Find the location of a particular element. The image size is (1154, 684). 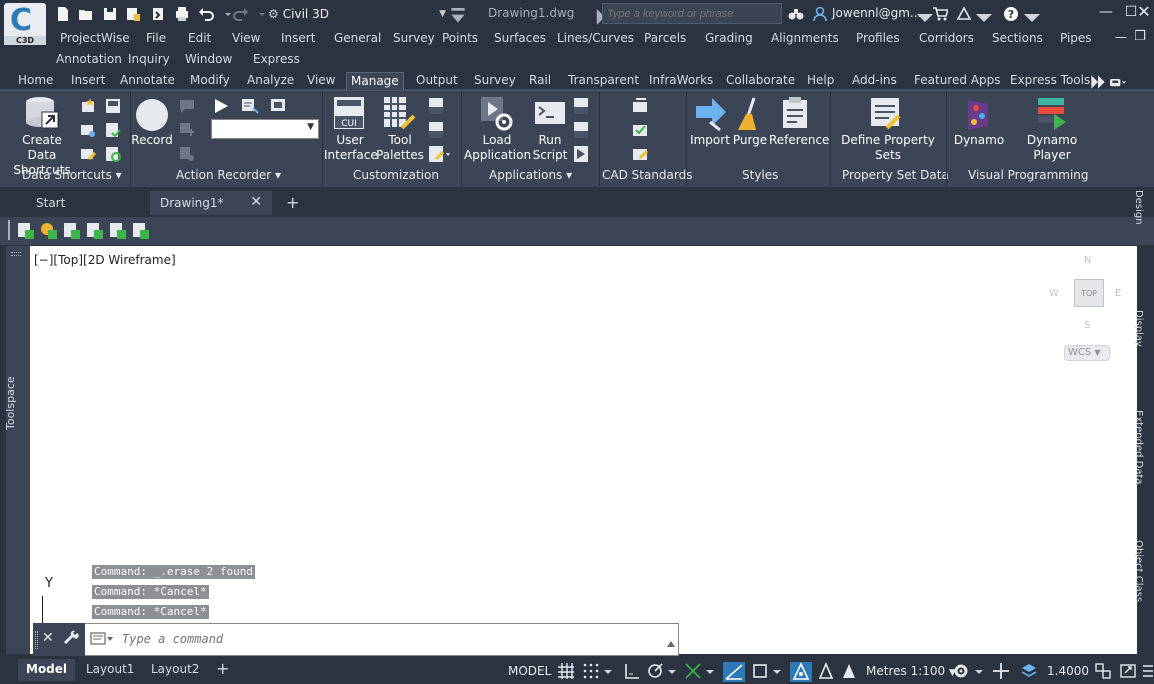

help-dropdown-icon is located at coordinates (1032, 16).